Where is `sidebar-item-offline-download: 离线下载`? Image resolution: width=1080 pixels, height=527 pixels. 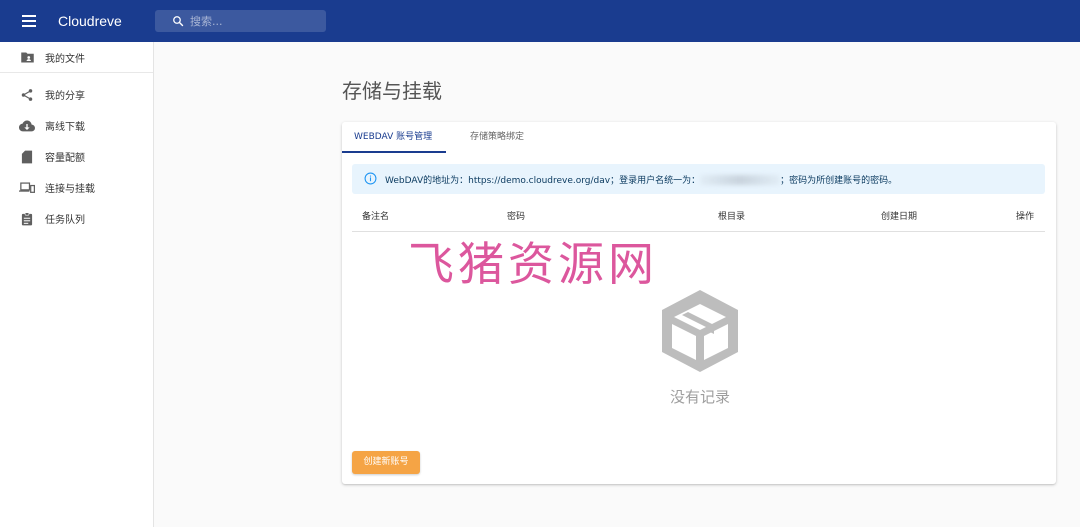 sidebar-item-offline-download: 离线下载 is located at coordinates (76, 125).